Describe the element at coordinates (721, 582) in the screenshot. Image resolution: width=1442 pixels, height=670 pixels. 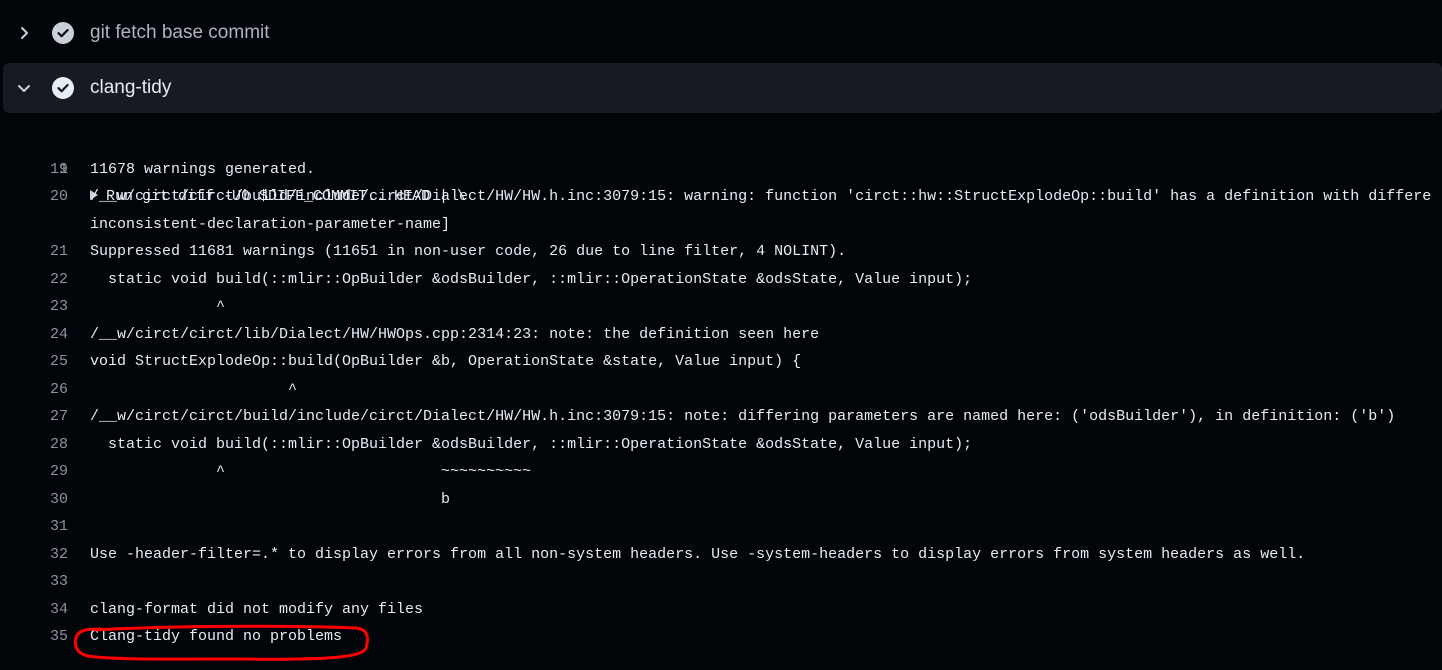
I see `log-line: 33` at that location.